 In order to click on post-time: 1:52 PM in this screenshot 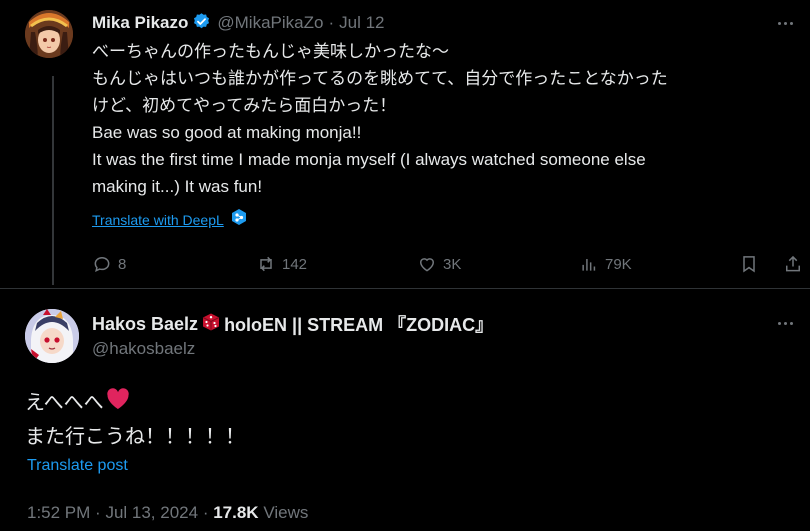, I will do `click(58, 512)`.